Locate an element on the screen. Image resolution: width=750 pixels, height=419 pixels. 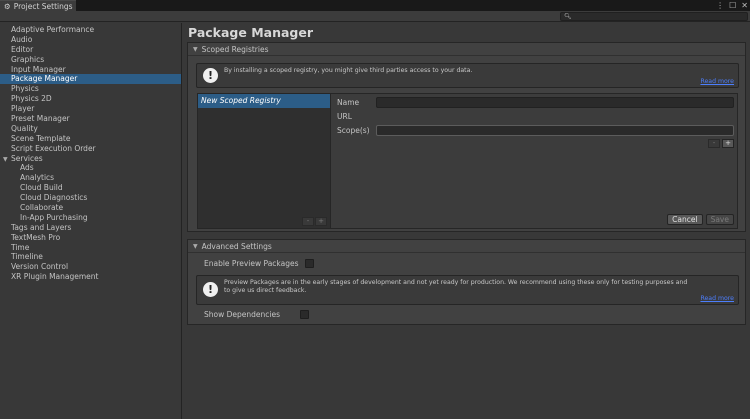
sidebar-item-label: Package Manager is located at coordinates (44, 79).